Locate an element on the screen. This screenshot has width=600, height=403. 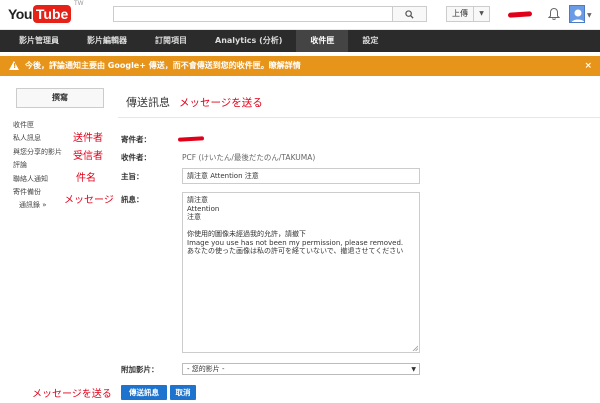
cancel-button: 取消 is located at coordinates (183, 392).